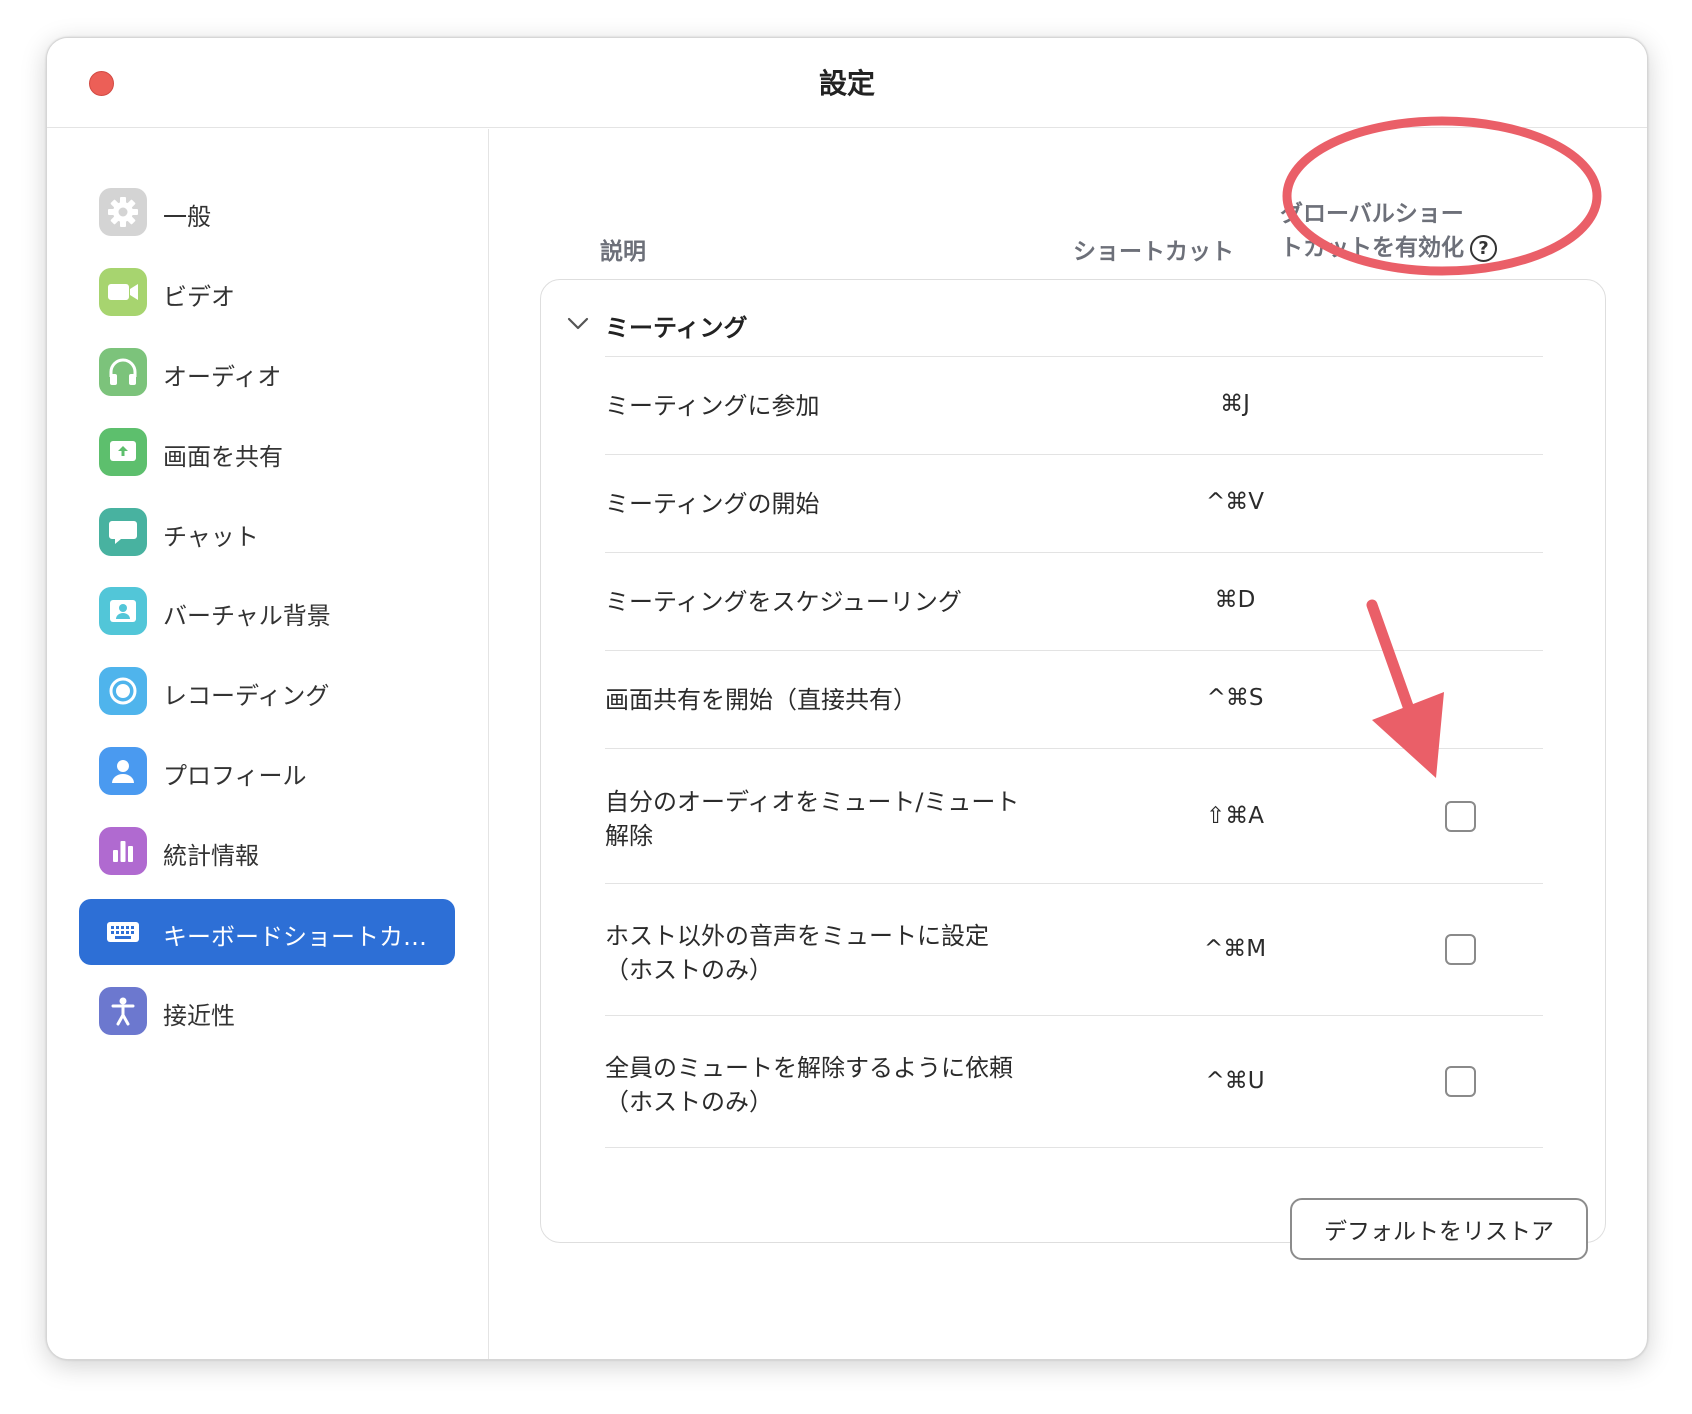 The width and height of the screenshot is (1692, 1414). Describe the element at coordinates (123, 771) in the screenshot. I see `profile-icon` at that location.